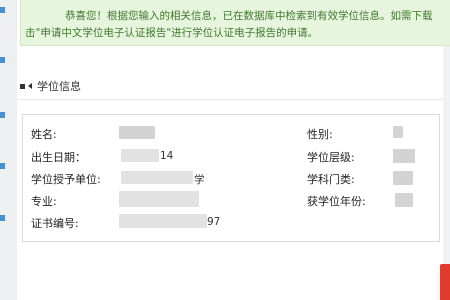 The height and width of the screenshot is (300, 450). I want to click on name-value-redacted, so click(137, 132).